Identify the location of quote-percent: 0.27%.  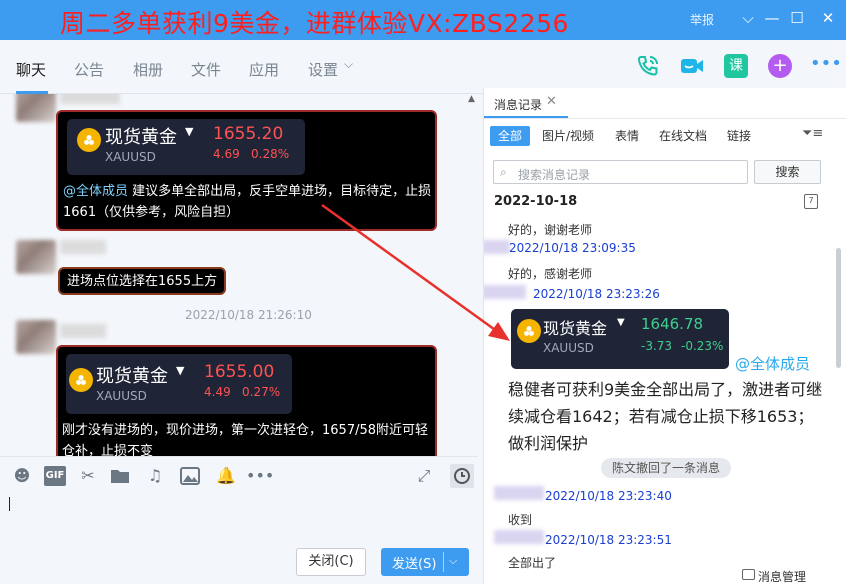
(261, 392).